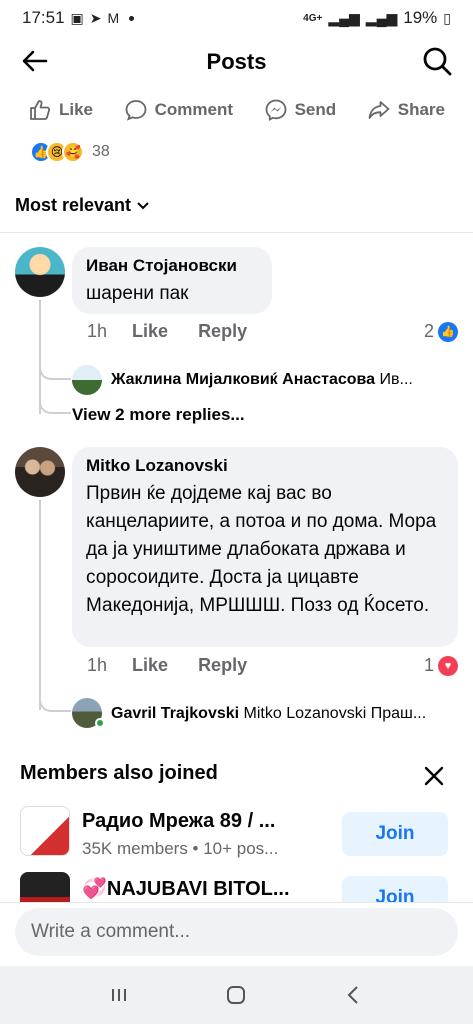 This screenshot has height=1024, width=473. What do you see at coordinates (73, 152) in the screenshot?
I see `care-reaction-icon: 🥰` at bounding box center [73, 152].